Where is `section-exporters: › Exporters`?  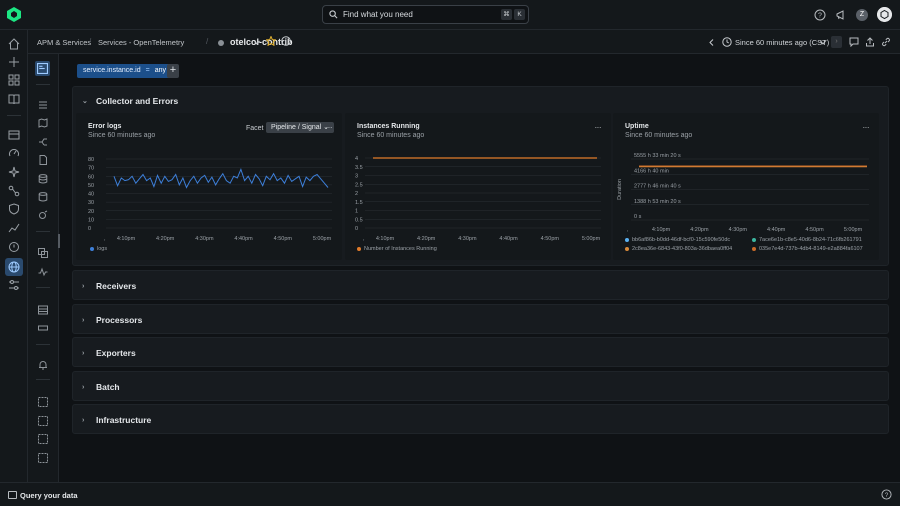 section-exporters: › Exporters is located at coordinates (480, 352).